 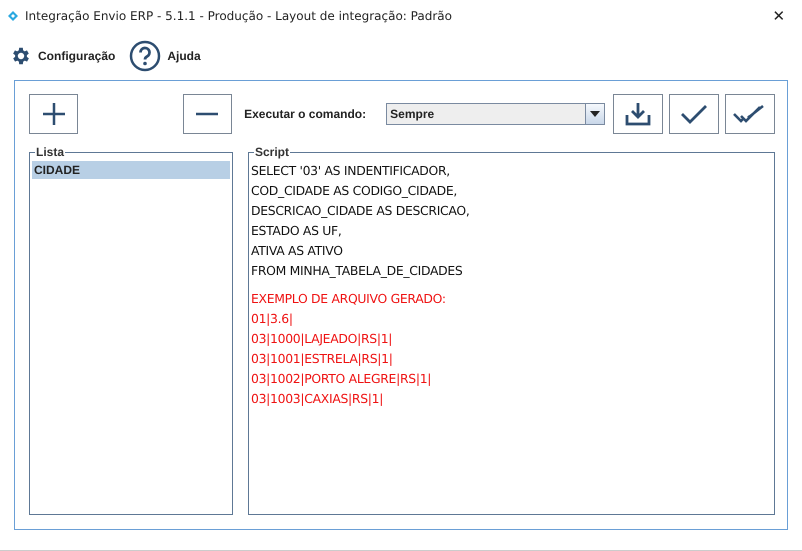 I want to click on minus-icon, so click(x=207, y=114).